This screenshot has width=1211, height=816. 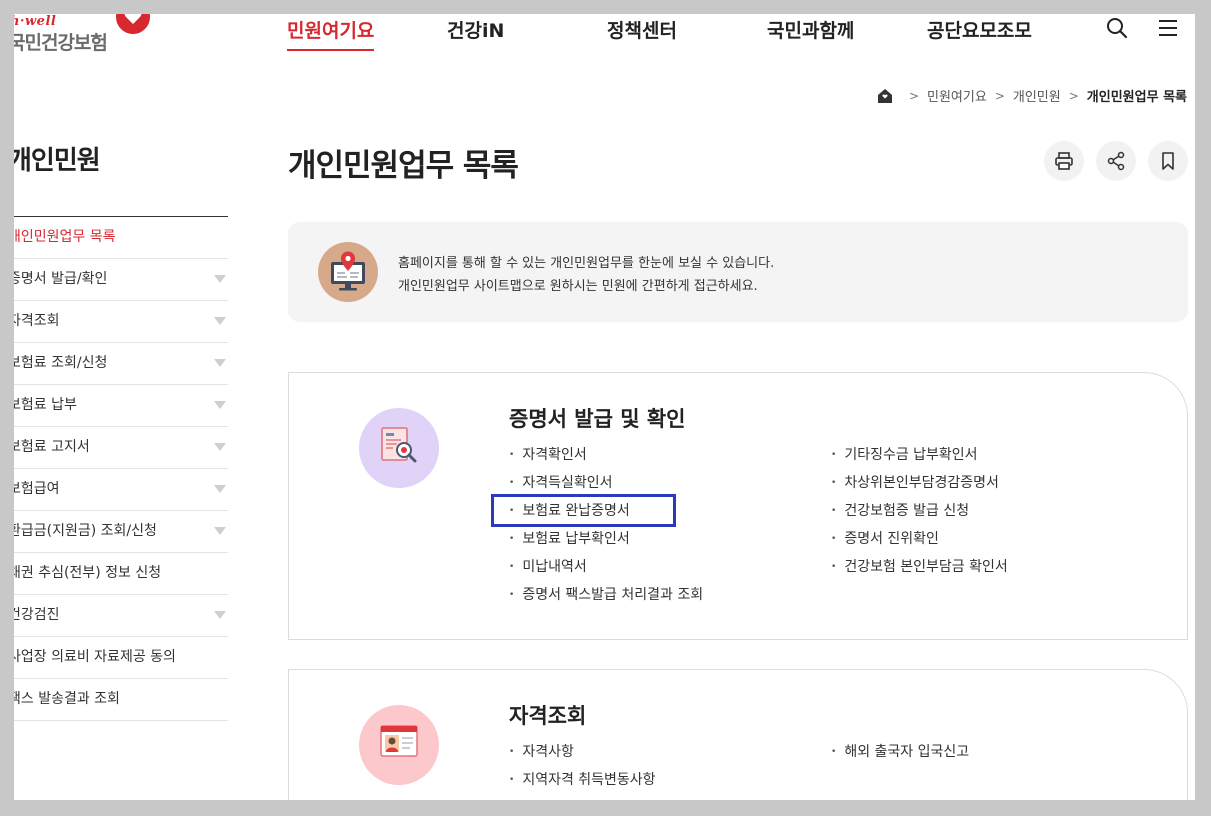 I want to click on logo: h·well 국민건강보험, so click(x=84, y=34).